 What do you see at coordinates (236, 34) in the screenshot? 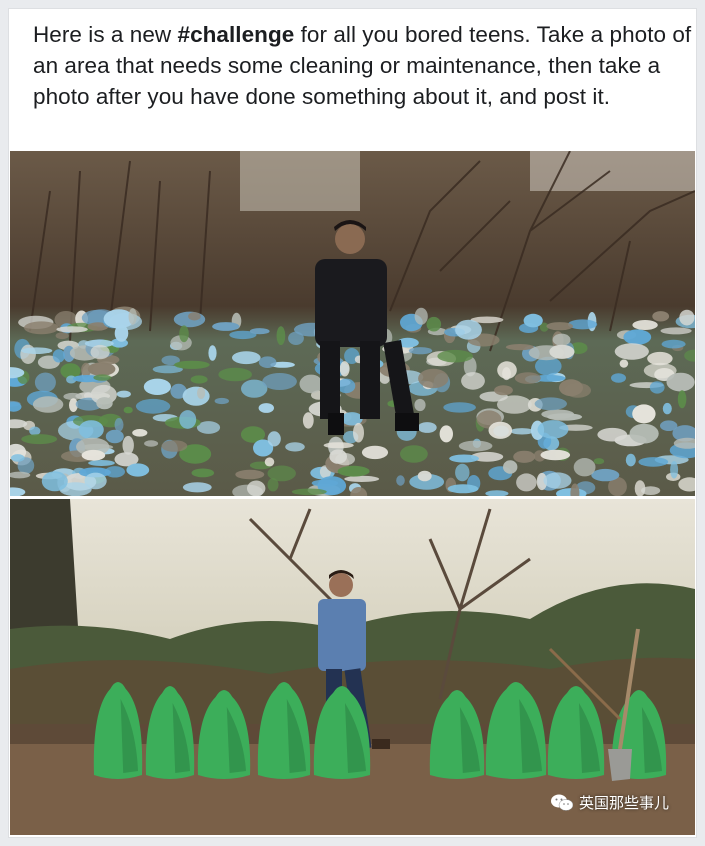
I see `hashtag-link: #challenge` at bounding box center [236, 34].